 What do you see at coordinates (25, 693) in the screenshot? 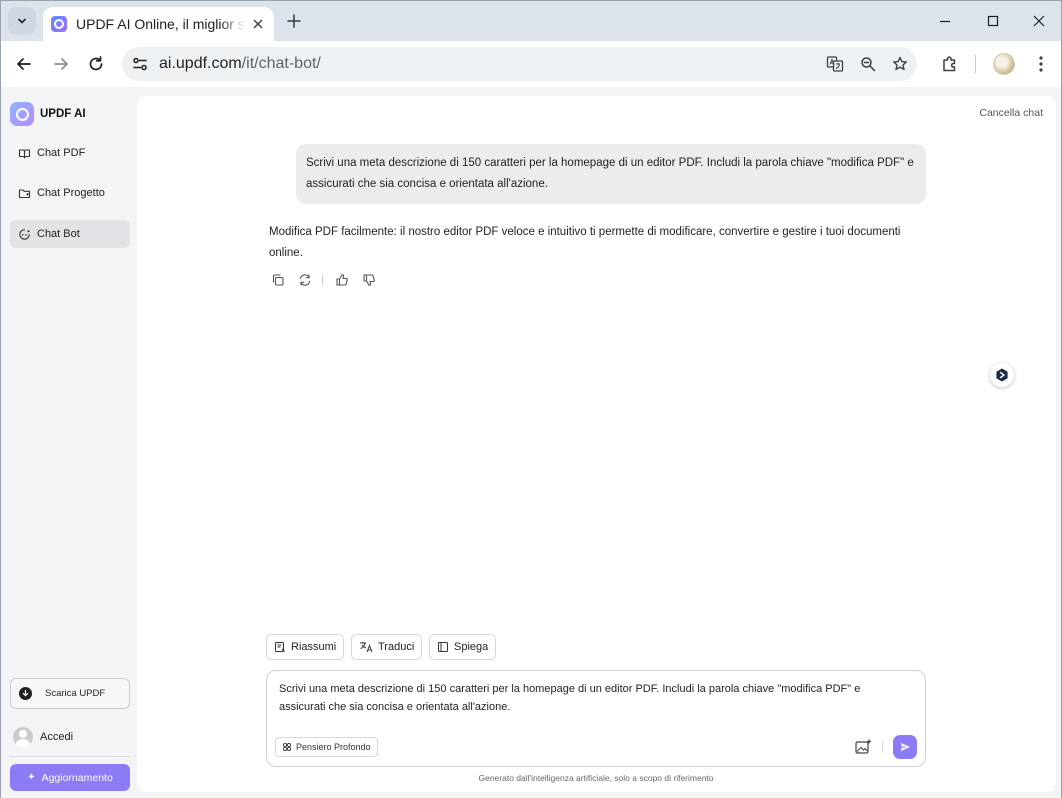
I see `download-icon` at bounding box center [25, 693].